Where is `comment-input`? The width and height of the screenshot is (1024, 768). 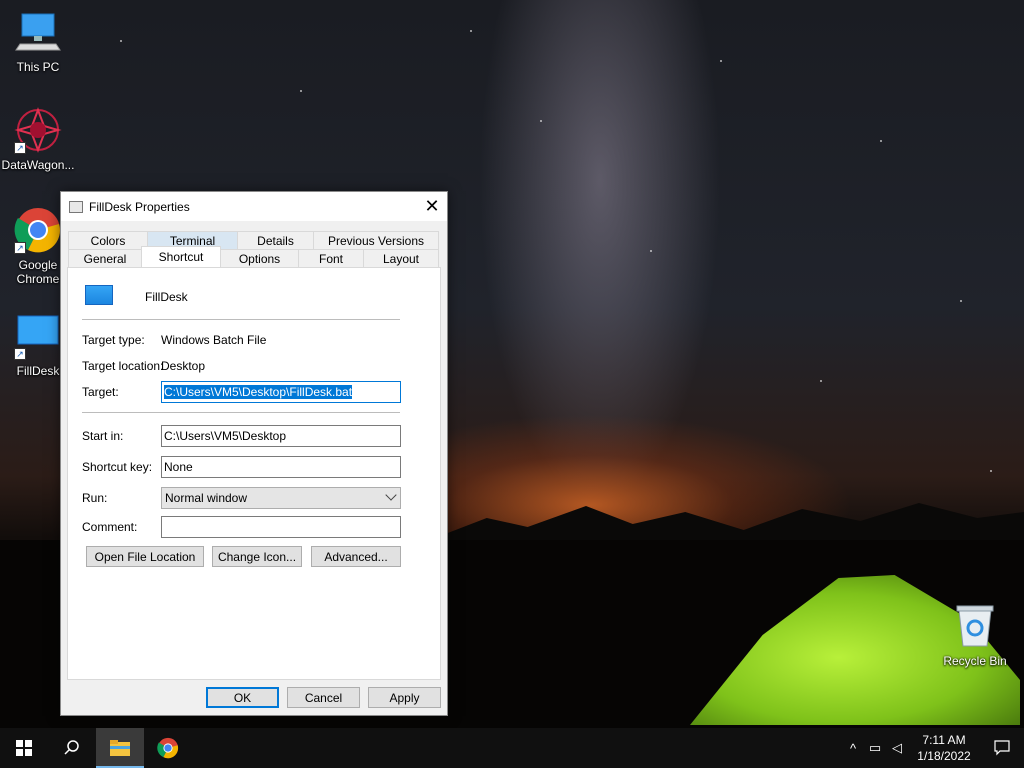 comment-input is located at coordinates (281, 527).